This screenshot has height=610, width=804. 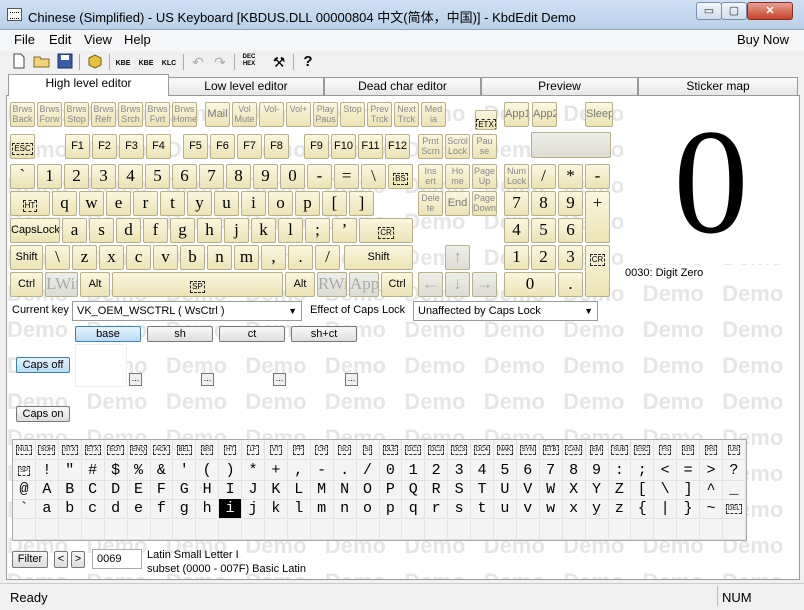 I want to click on char-cell: E, so click(x=139, y=490).